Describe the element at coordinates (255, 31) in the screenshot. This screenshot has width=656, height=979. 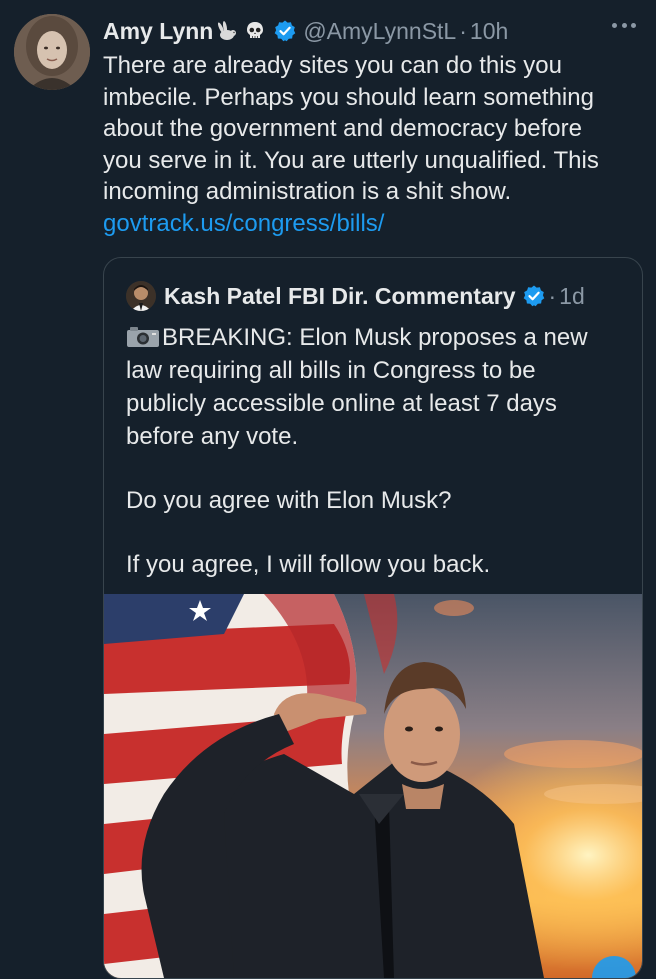
I see `skull-icon` at that location.